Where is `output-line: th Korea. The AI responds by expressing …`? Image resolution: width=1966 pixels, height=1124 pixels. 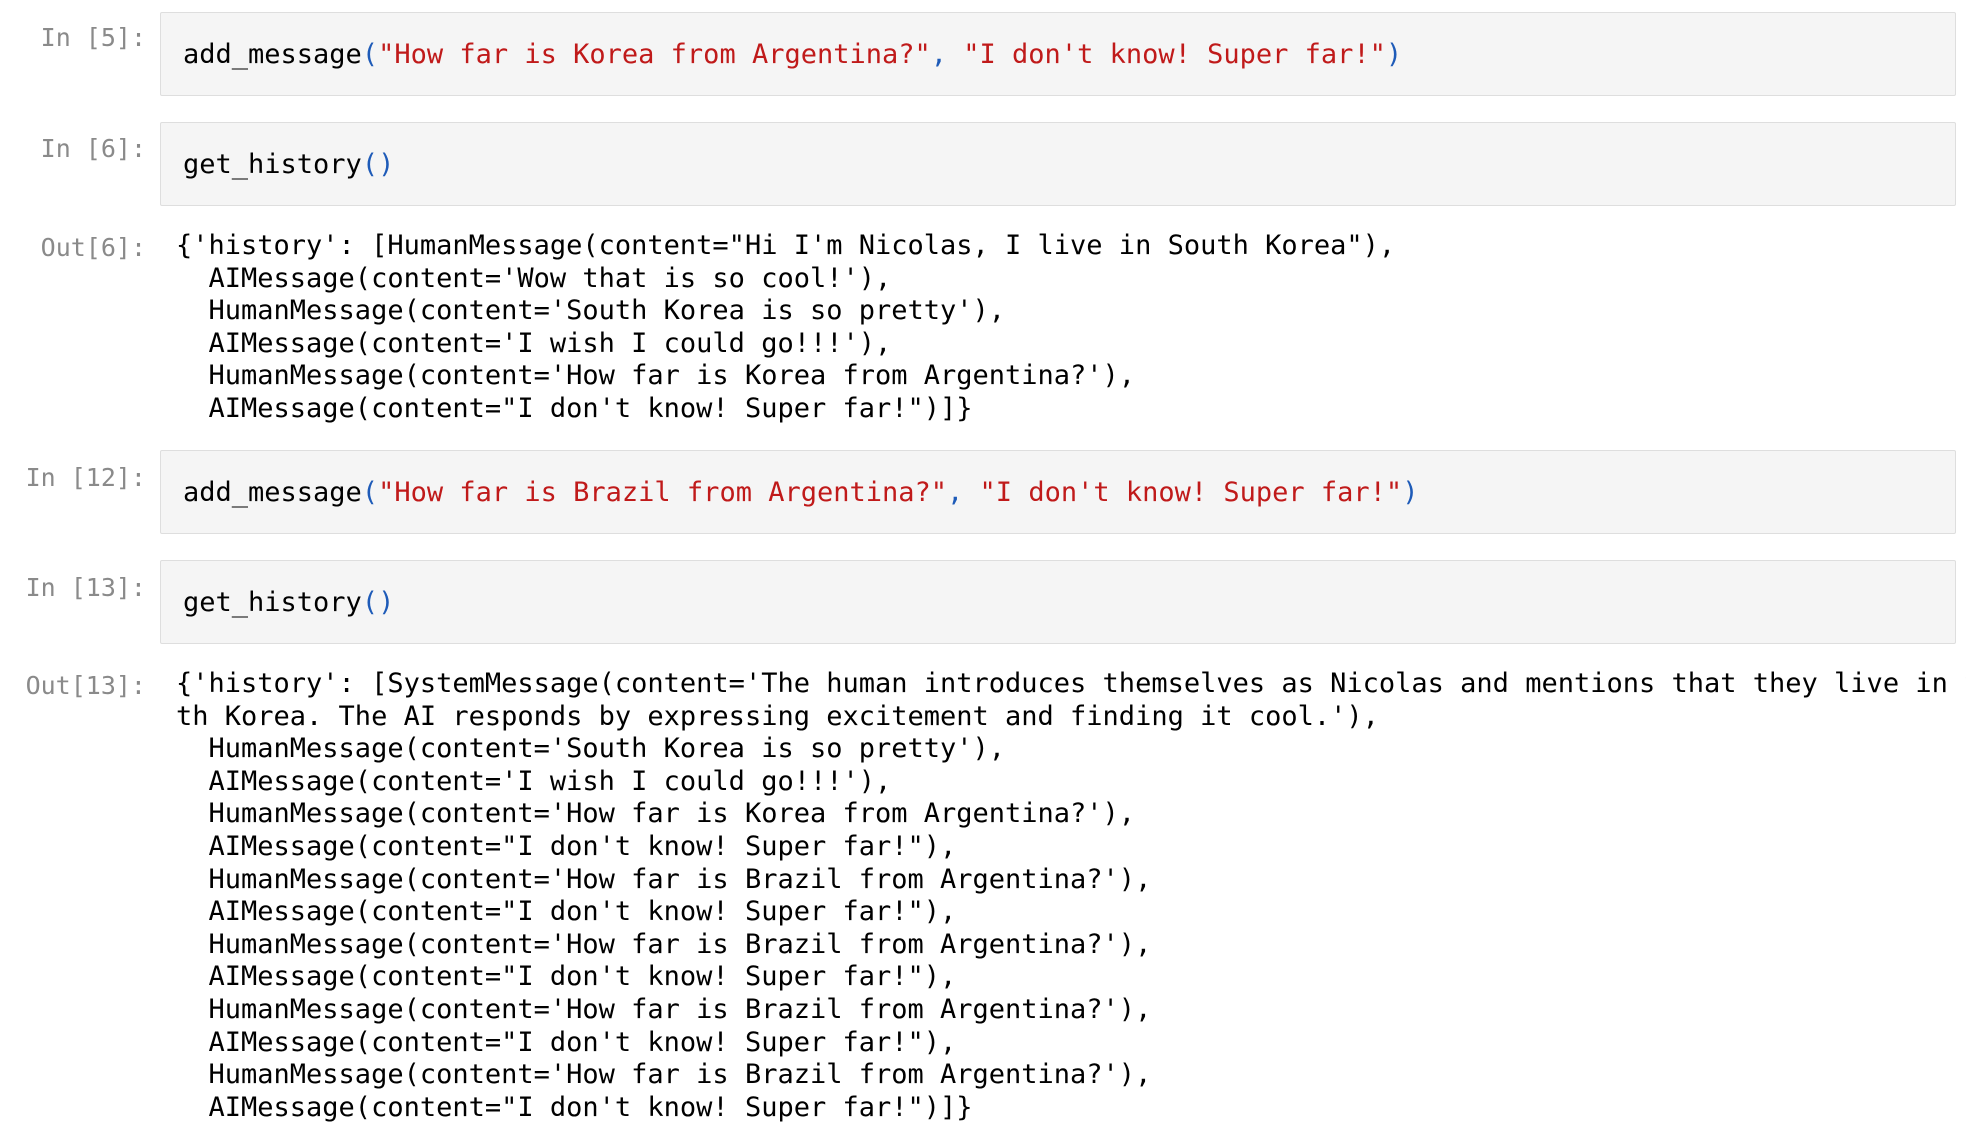 output-line: th Korea. The AI responds by expressing … is located at coordinates (777, 716).